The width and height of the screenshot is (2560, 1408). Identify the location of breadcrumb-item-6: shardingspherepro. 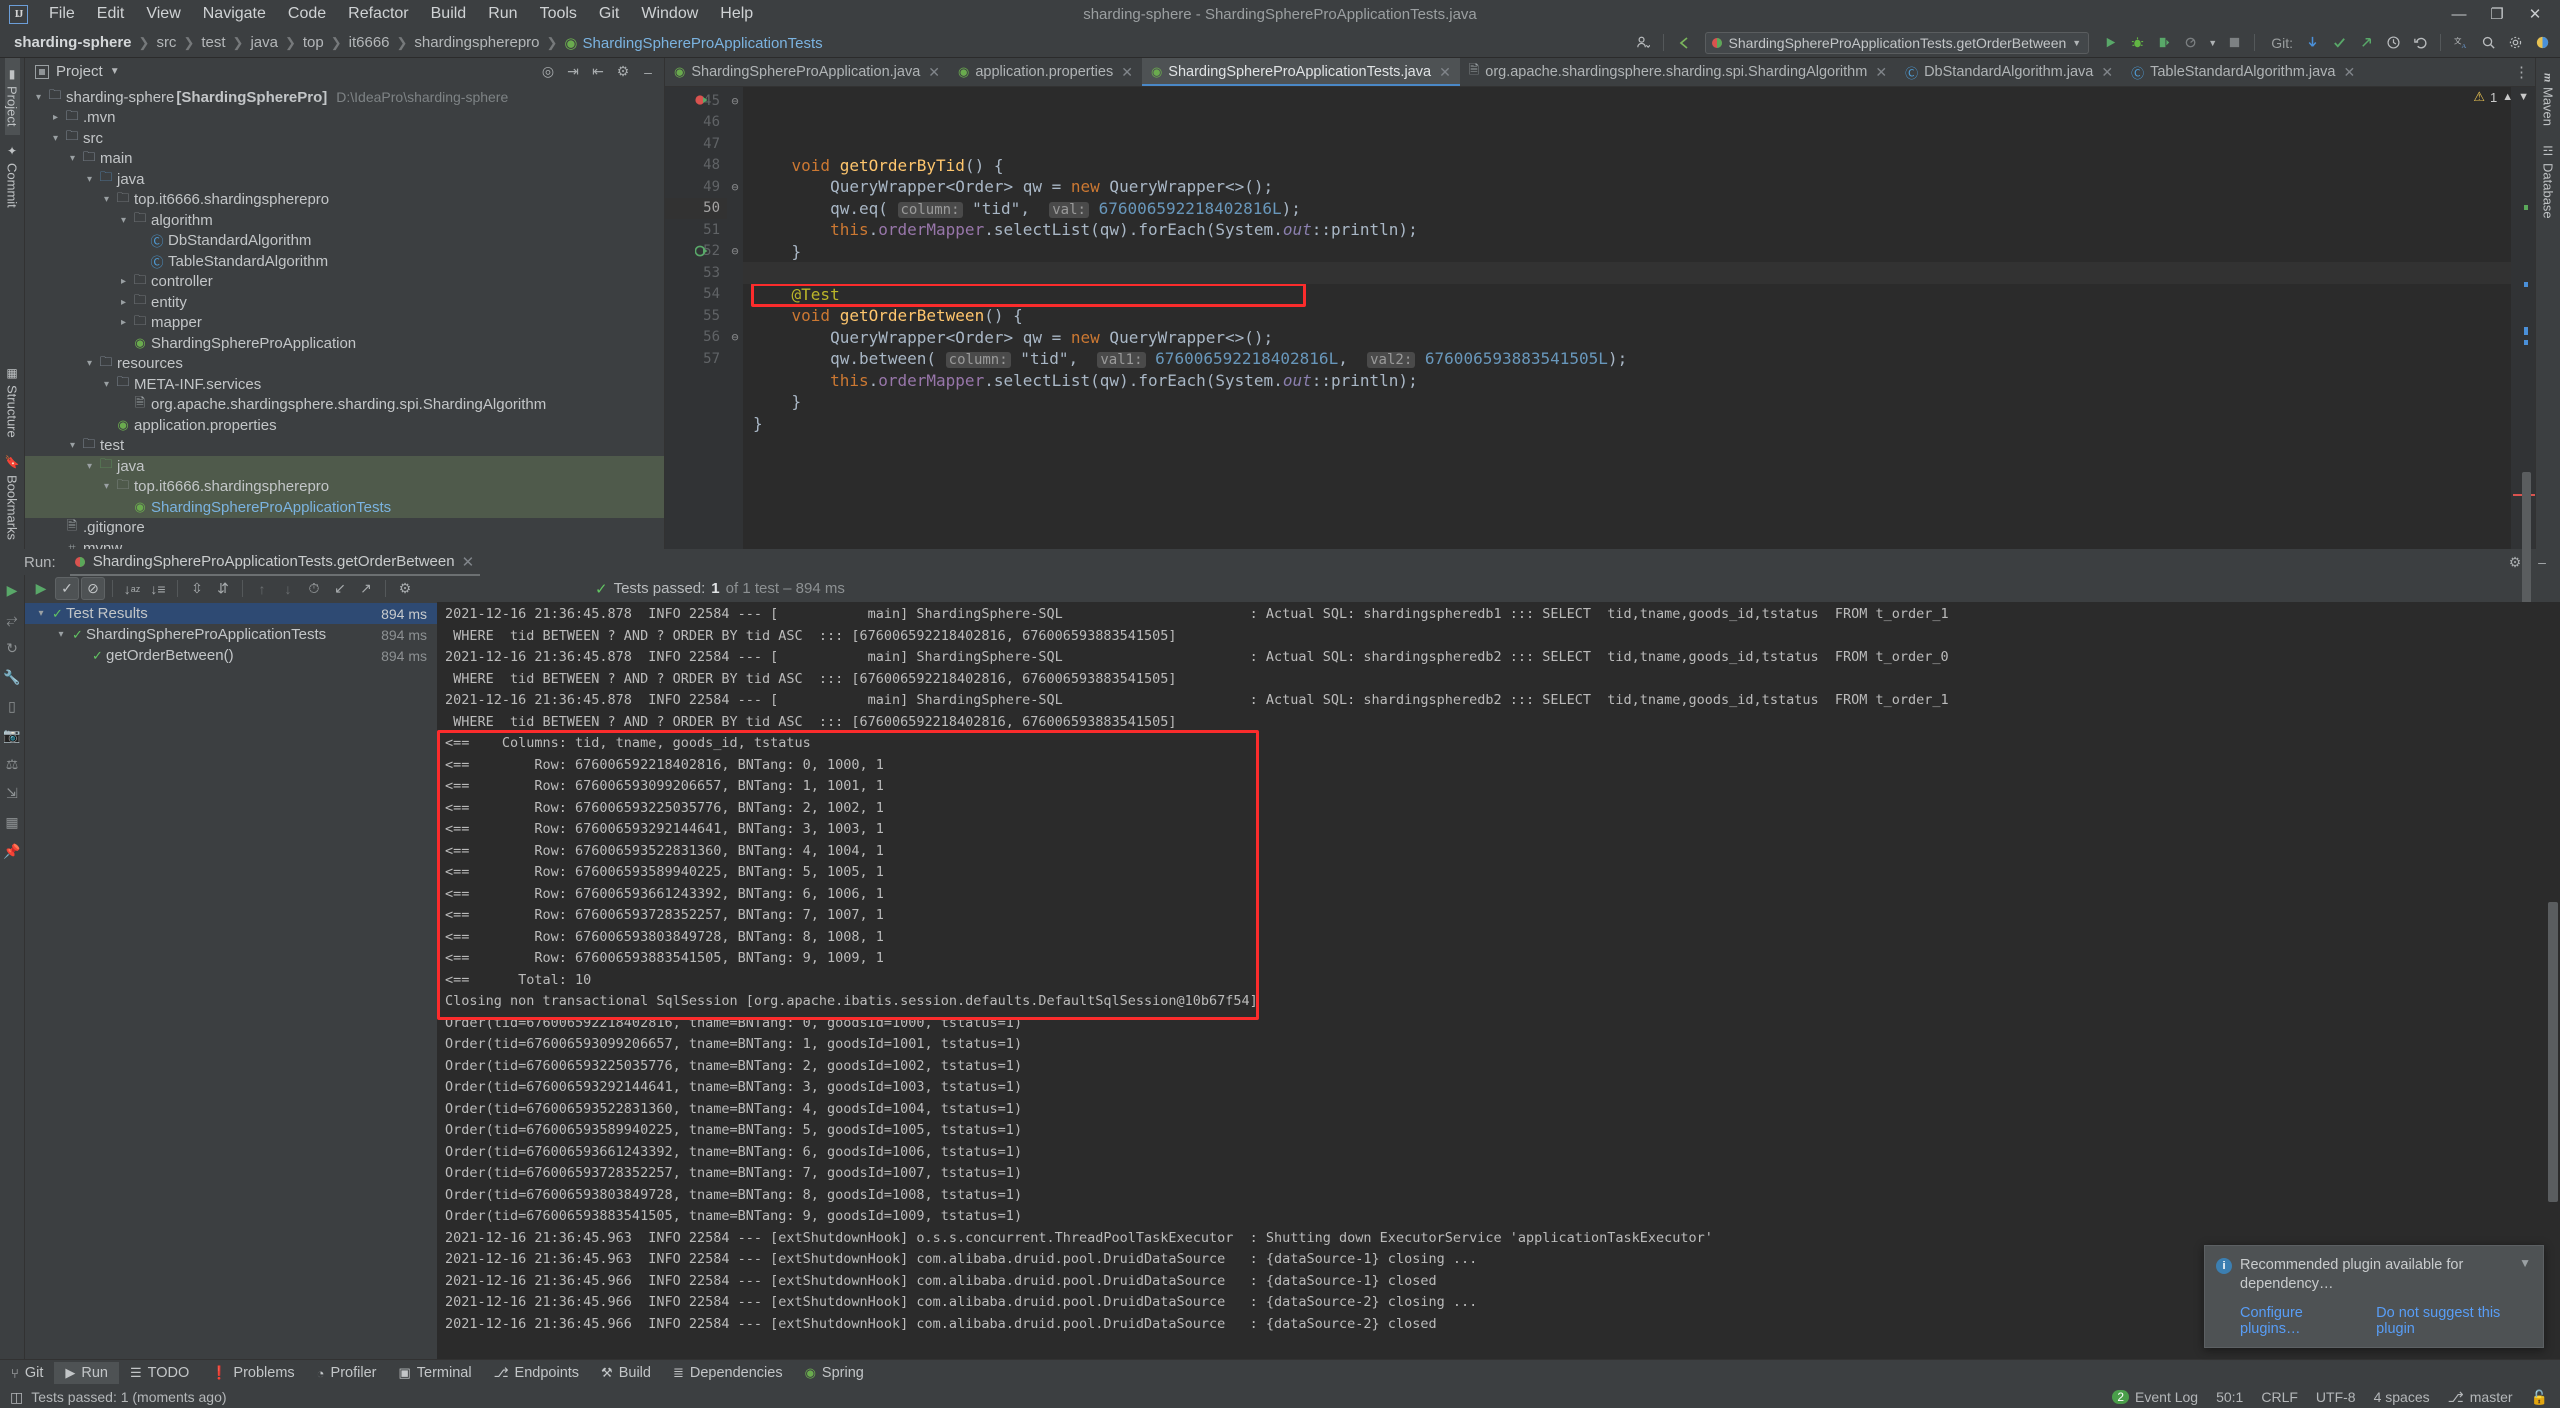
(476, 42).